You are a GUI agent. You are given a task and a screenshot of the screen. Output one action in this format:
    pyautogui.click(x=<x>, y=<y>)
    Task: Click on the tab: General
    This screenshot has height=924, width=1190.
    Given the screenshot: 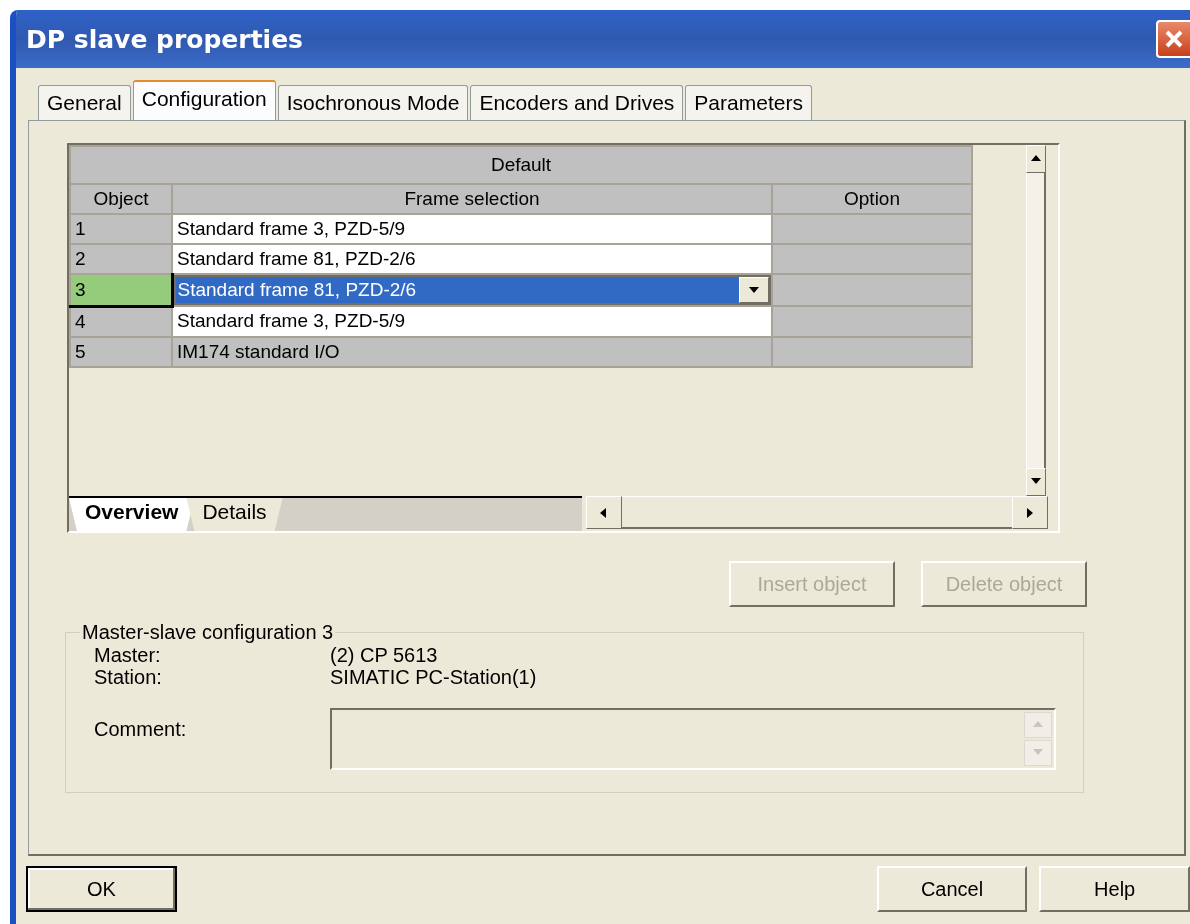 What is the action you would take?
    pyautogui.click(x=84, y=102)
    